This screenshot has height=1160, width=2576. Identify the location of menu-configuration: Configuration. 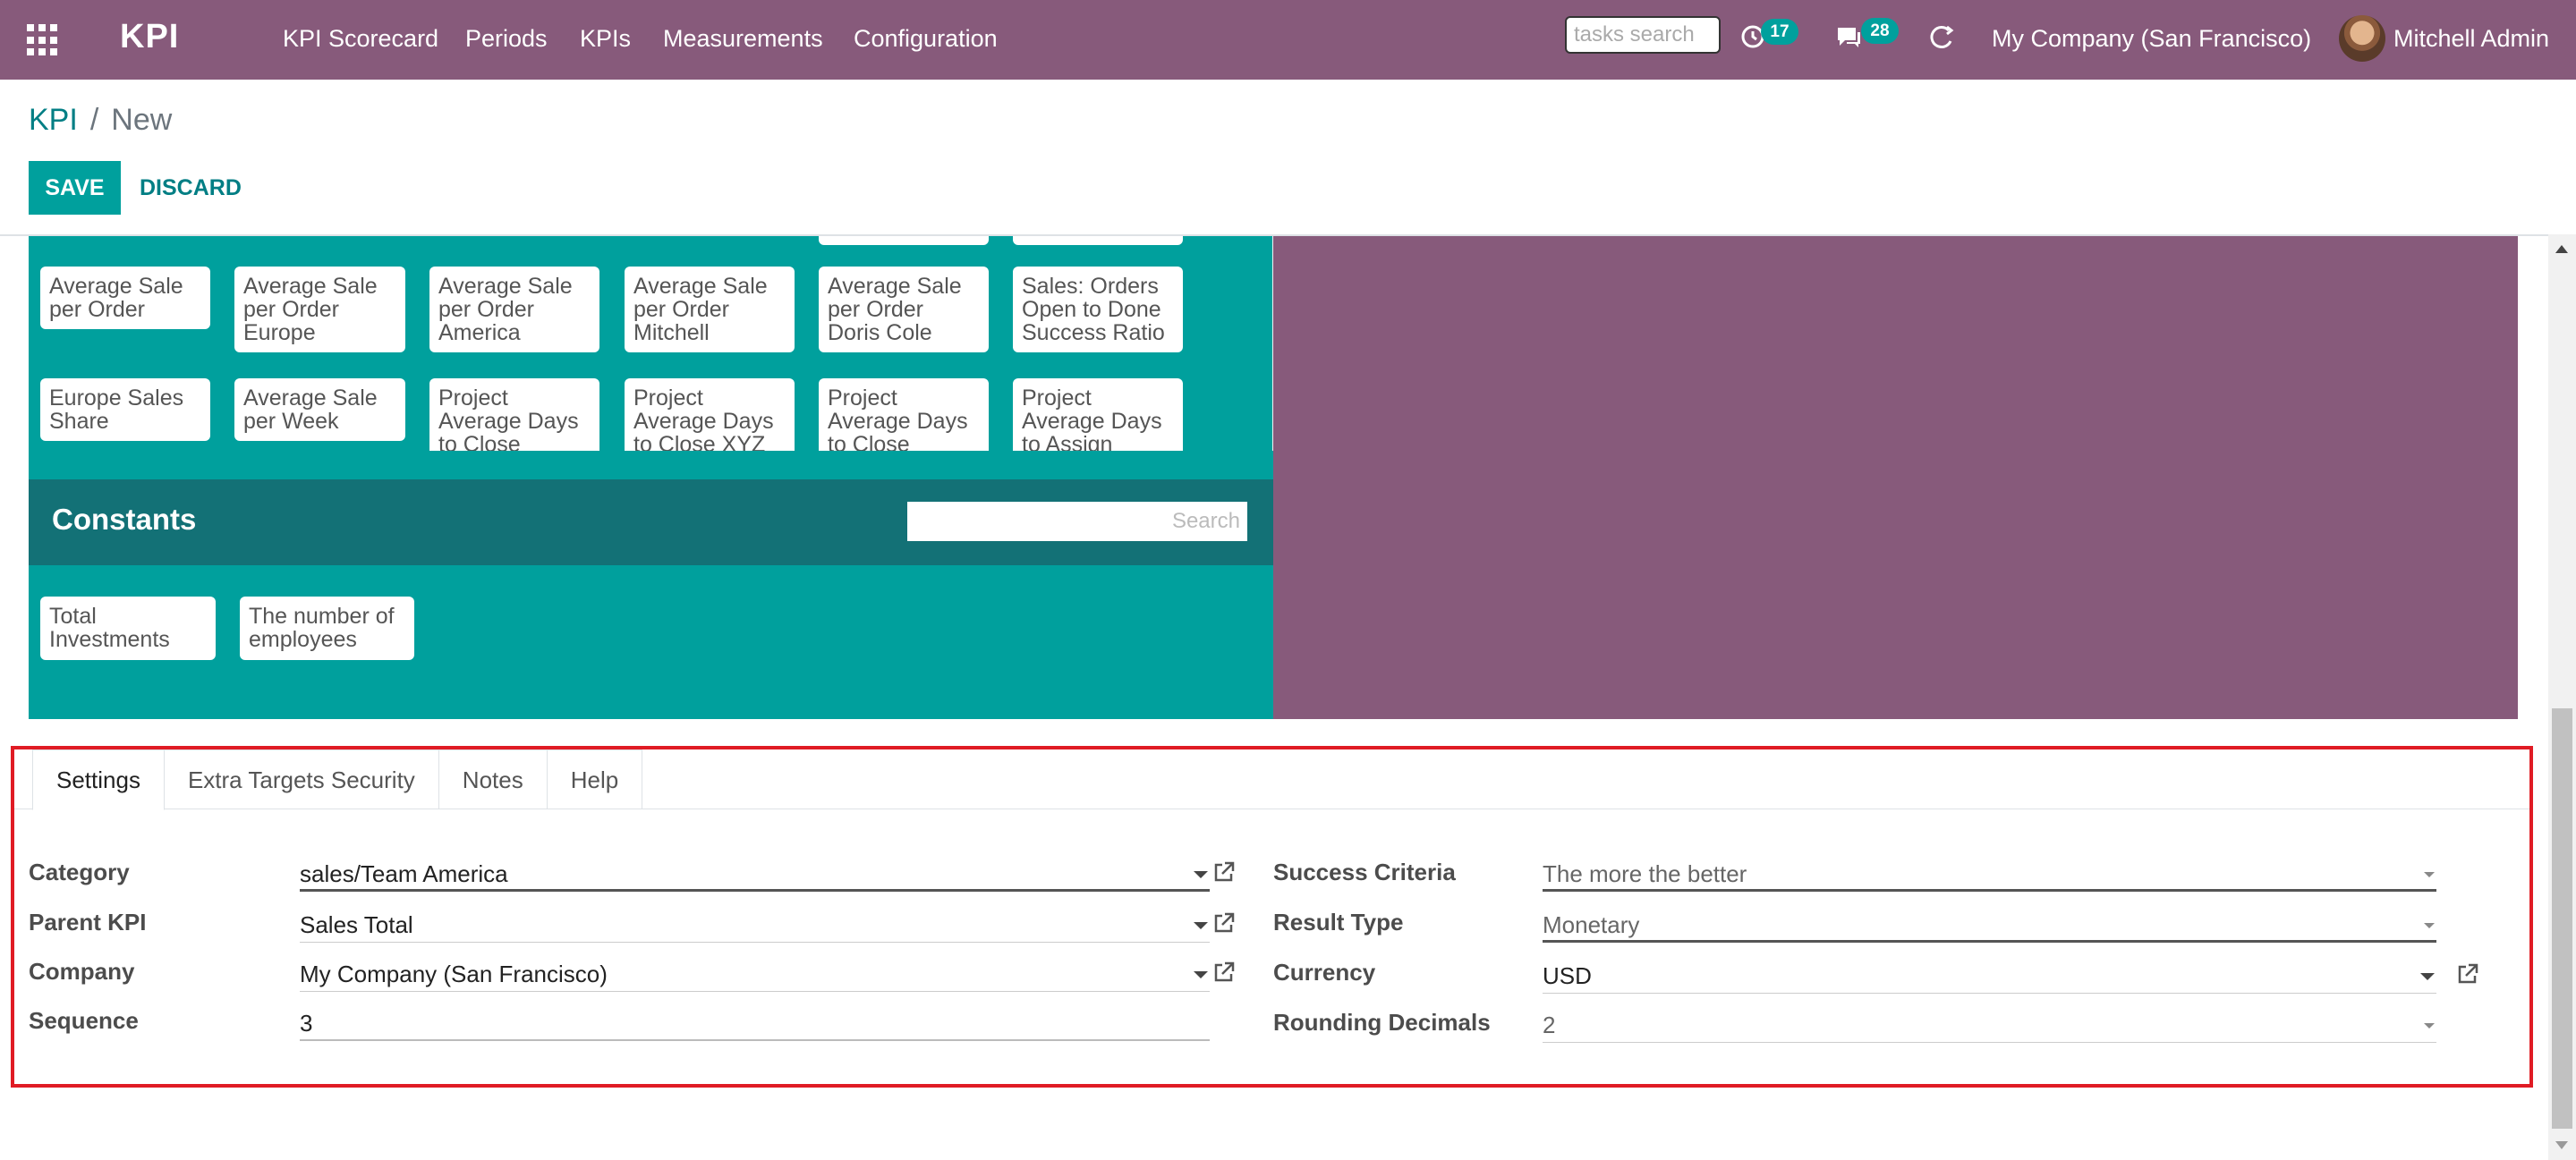
(926, 39).